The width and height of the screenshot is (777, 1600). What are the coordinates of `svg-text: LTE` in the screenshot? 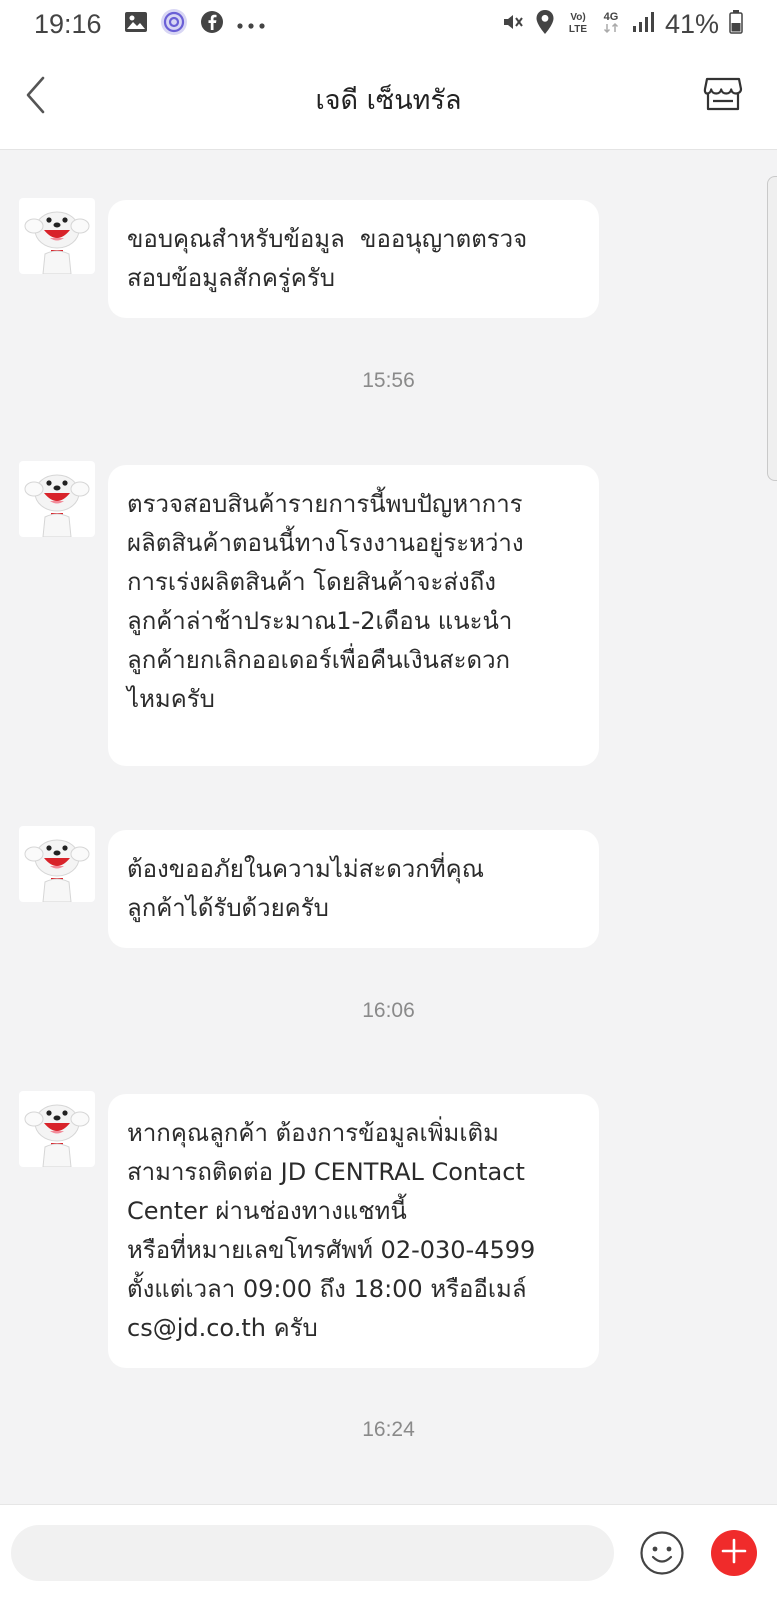 It's located at (578, 29).